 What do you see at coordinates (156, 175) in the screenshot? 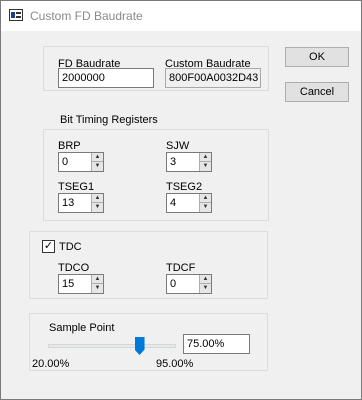
I see `bit-timing-group: BRP 0 ▲ ▼ SJW 3 ▲ ▼ TSEG1 13 ▲ ▼ TSEG2 4 ▲ ▼` at bounding box center [156, 175].